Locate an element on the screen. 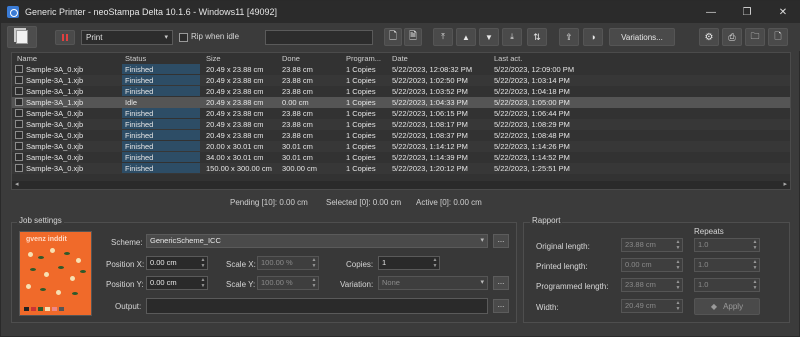 Image resolution: width=800 pixels, height=337 pixels. original-length-input: 23.88 cm ▲ ▼ is located at coordinates (652, 245).